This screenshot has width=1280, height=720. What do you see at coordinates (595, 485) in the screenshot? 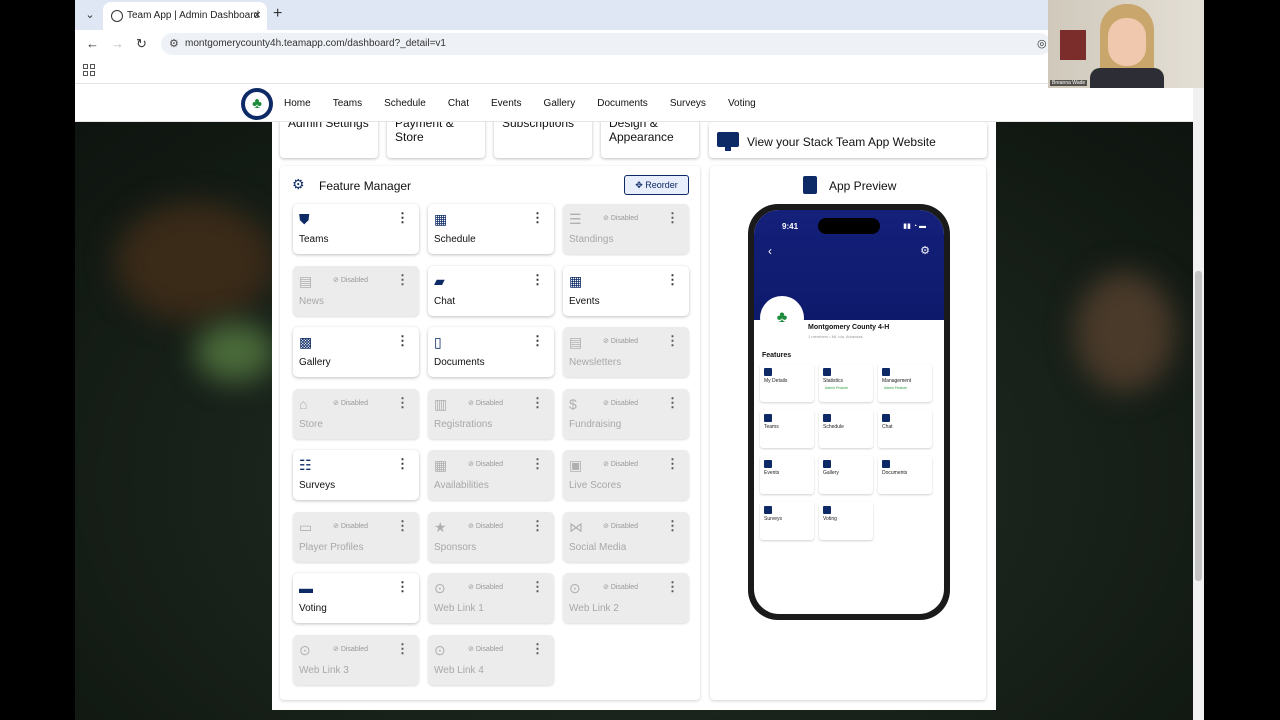
I see `feature-name: Live Scores` at bounding box center [595, 485].